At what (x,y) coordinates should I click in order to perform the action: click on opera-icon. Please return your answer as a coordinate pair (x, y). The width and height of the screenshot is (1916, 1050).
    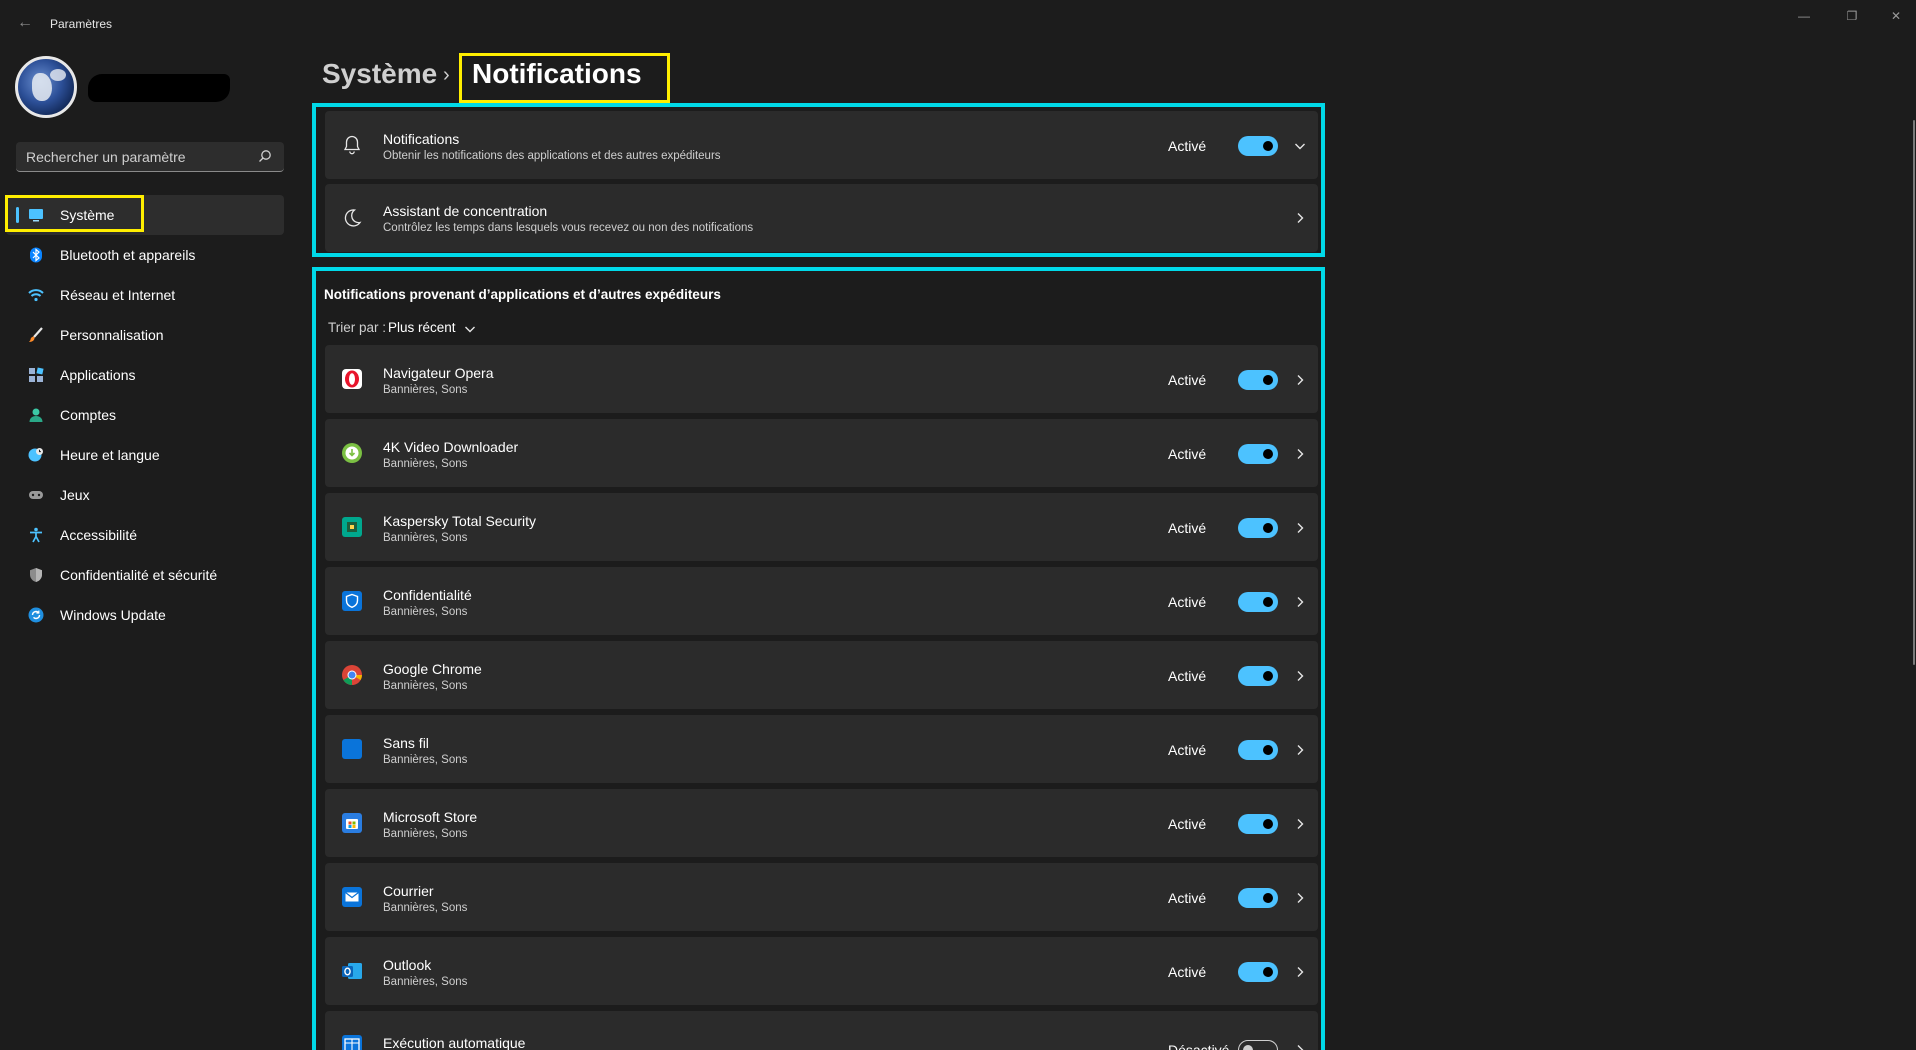
    Looking at the image, I should click on (352, 379).